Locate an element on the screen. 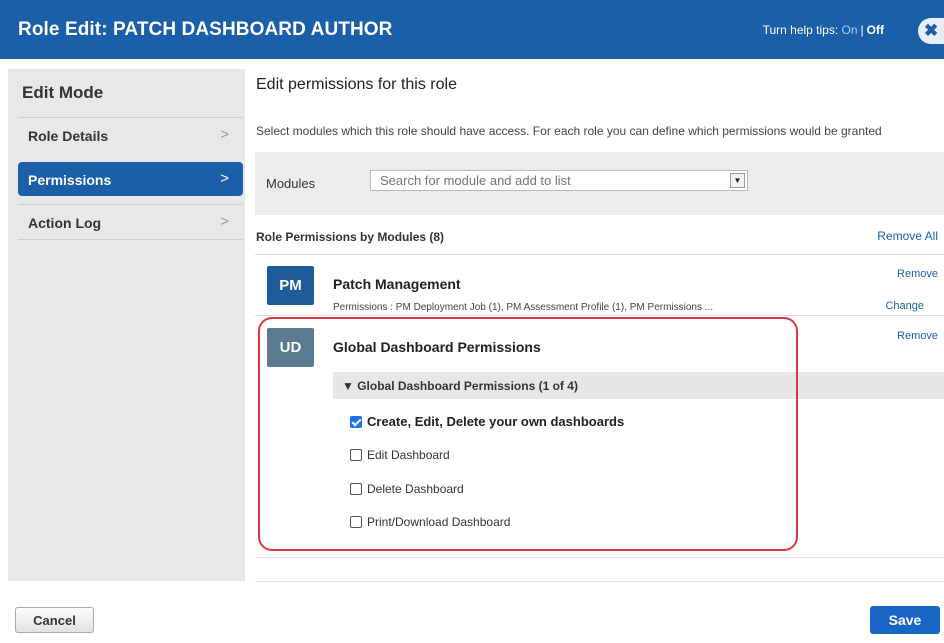  module-badge-pm: PM is located at coordinates (290, 285).